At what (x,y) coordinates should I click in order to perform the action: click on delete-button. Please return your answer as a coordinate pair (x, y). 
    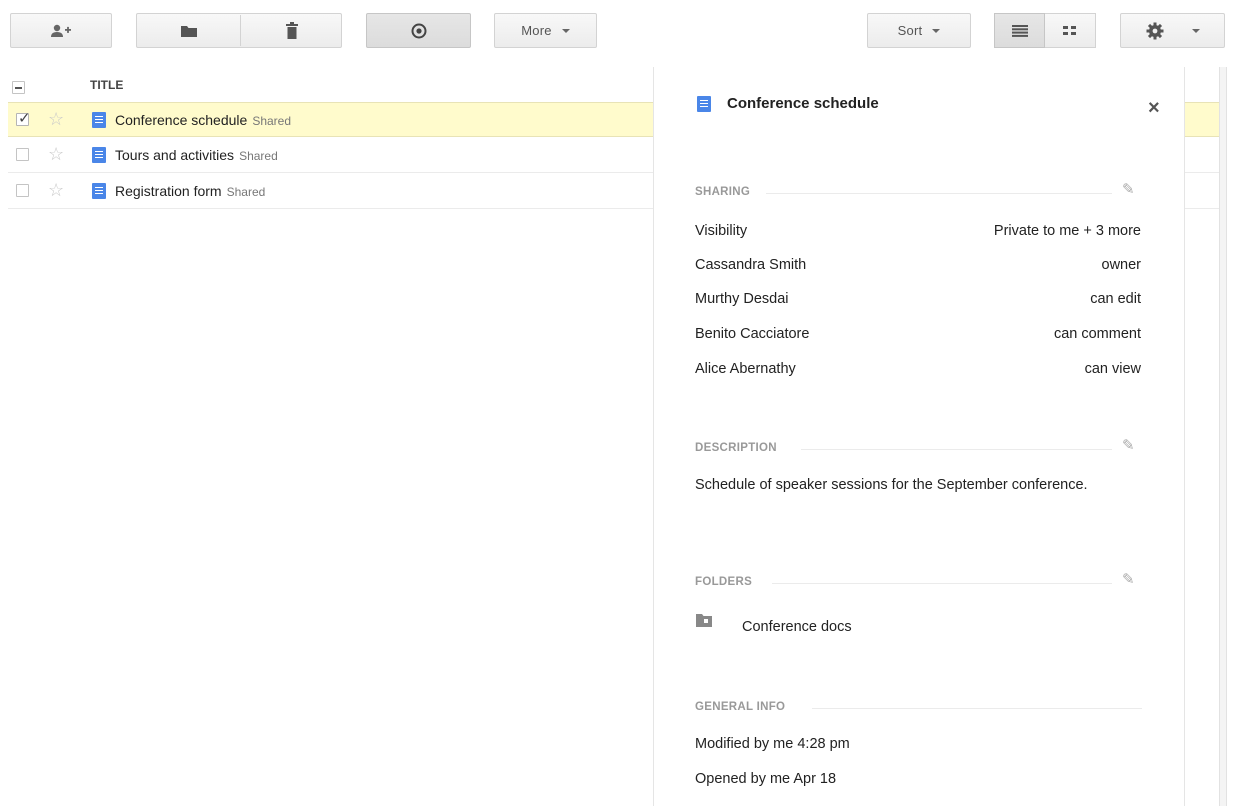
    Looking at the image, I should click on (292, 30).